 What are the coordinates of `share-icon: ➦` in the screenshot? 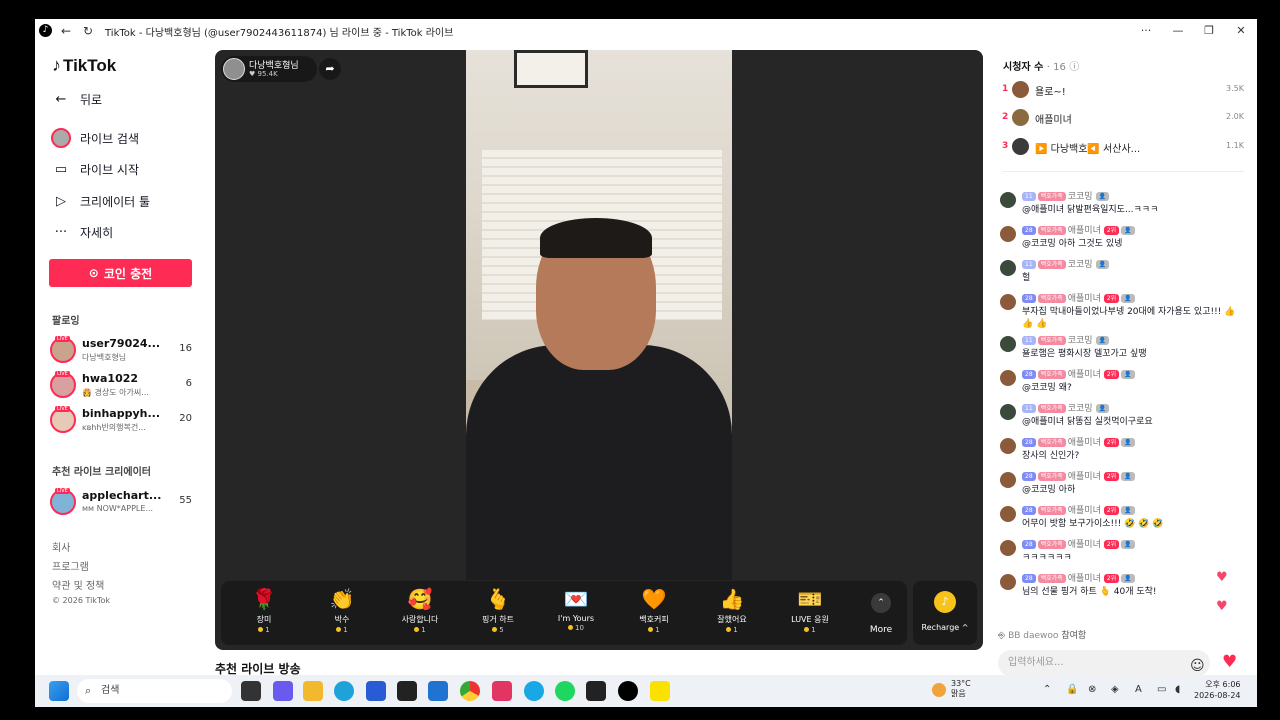 It's located at (330, 69).